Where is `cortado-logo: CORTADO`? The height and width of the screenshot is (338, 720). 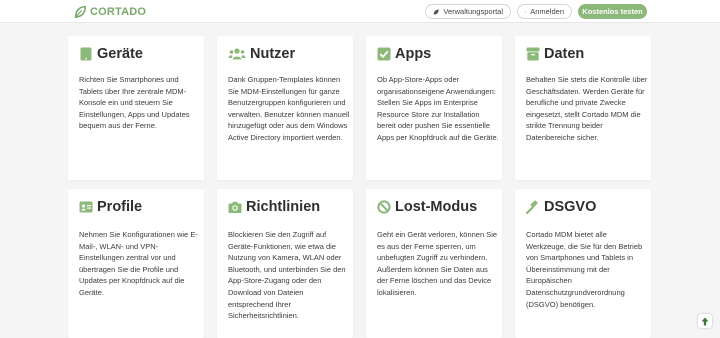 cortado-logo: CORTADO is located at coordinates (109, 11).